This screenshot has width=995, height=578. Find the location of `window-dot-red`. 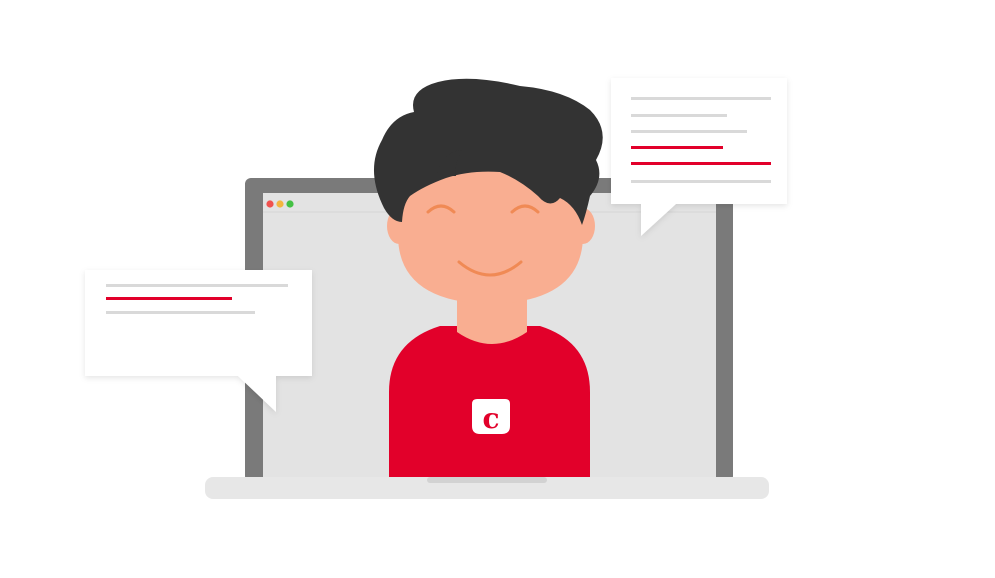

window-dot-red is located at coordinates (270, 204).